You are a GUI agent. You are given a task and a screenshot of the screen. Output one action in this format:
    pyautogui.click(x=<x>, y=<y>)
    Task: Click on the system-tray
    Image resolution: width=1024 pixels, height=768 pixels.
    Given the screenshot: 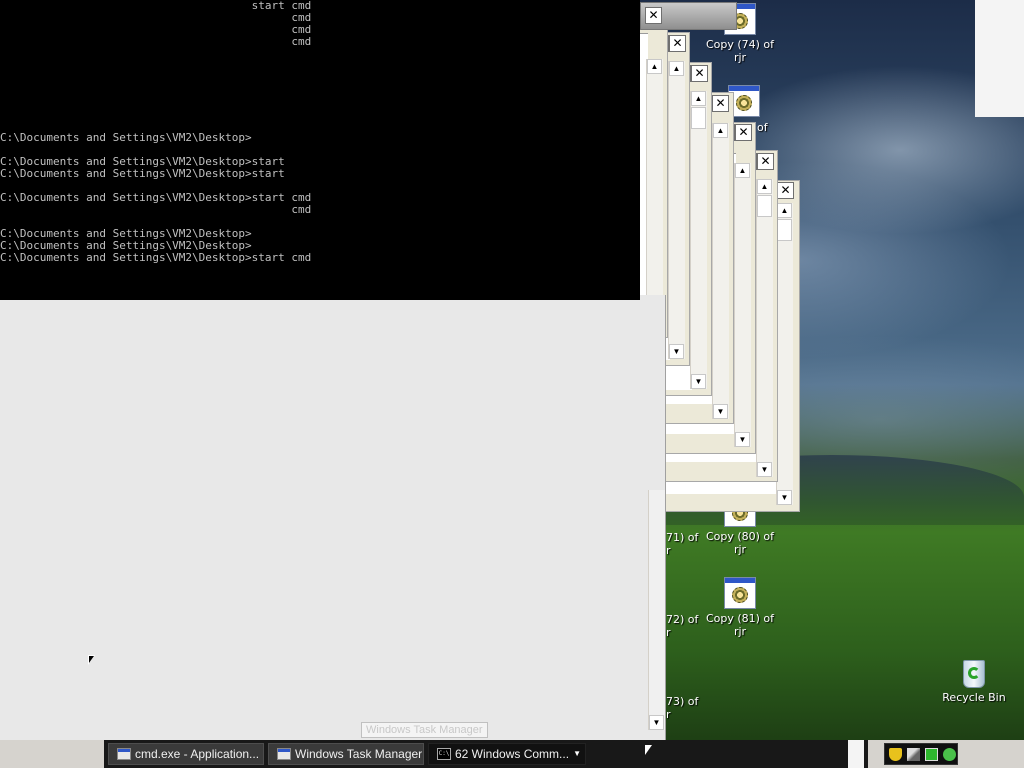 What is the action you would take?
    pyautogui.click(x=921, y=754)
    